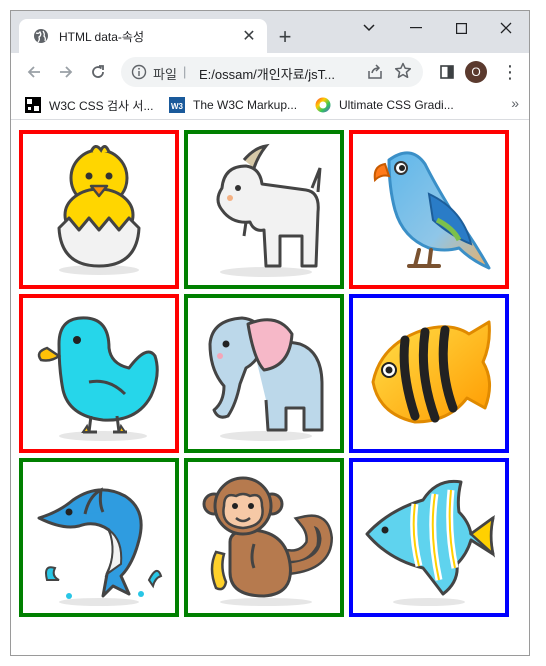 Image resolution: width=546 pixels, height=666 pixels. I want to click on toolbar: 파일 | E:/ossam/개인자료/jsT... O ⋮, so click(270, 72).